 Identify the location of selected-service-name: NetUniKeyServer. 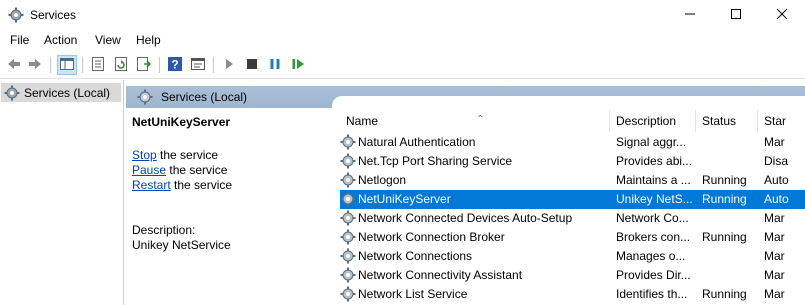
(181, 122).